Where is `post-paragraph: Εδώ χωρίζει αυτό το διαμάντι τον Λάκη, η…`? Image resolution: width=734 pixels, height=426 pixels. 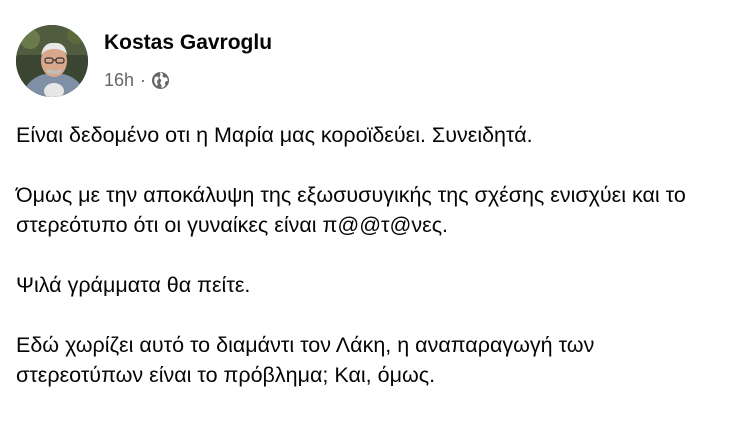
post-paragraph: Εδώ χωρίζει αυτό το διαμάντι τον Λάκη, η… is located at coordinates (305, 360).